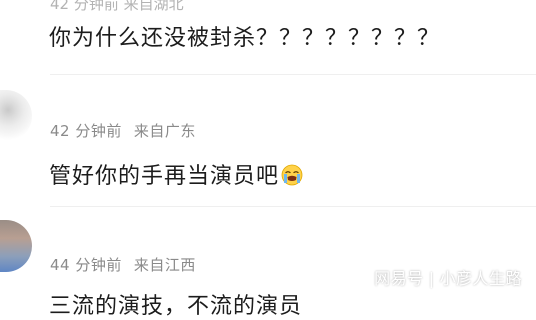 The height and width of the screenshot is (320, 536). Describe the element at coordinates (86, 131) in the screenshot. I see `comment-time: 42 分钟前` at that location.